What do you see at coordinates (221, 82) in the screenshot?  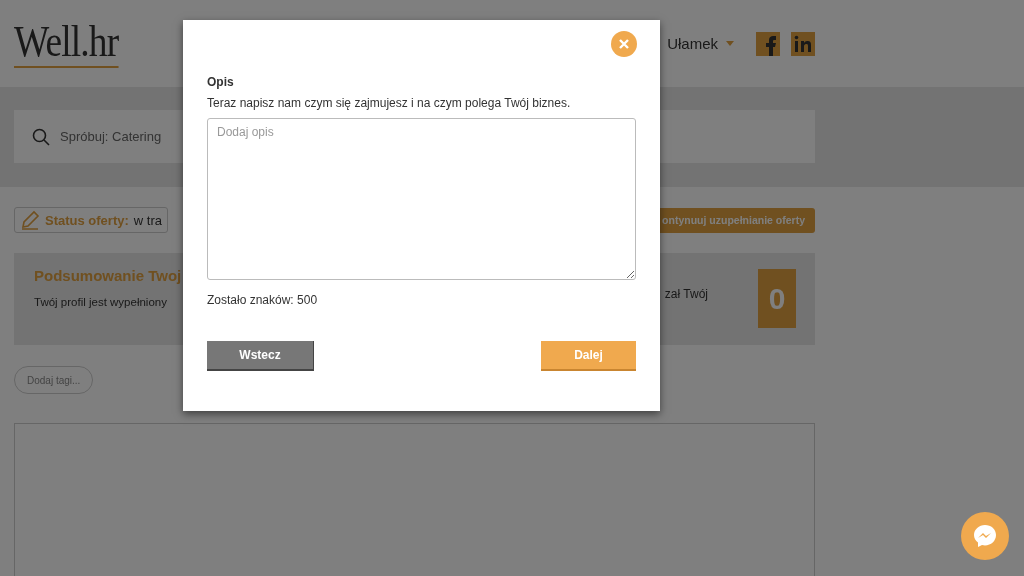 I see `modal-title: Opis` at bounding box center [221, 82].